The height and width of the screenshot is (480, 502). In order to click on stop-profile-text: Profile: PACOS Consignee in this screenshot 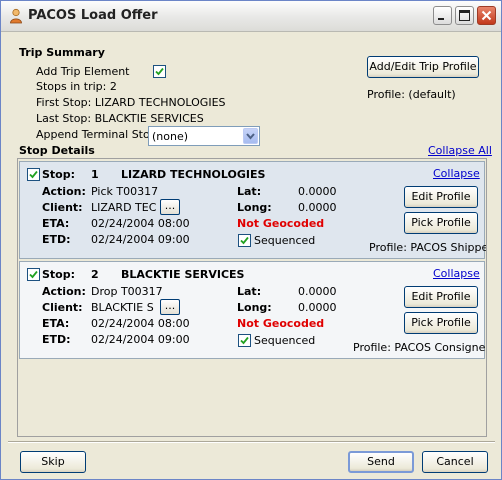, I will do `click(420, 347)`.